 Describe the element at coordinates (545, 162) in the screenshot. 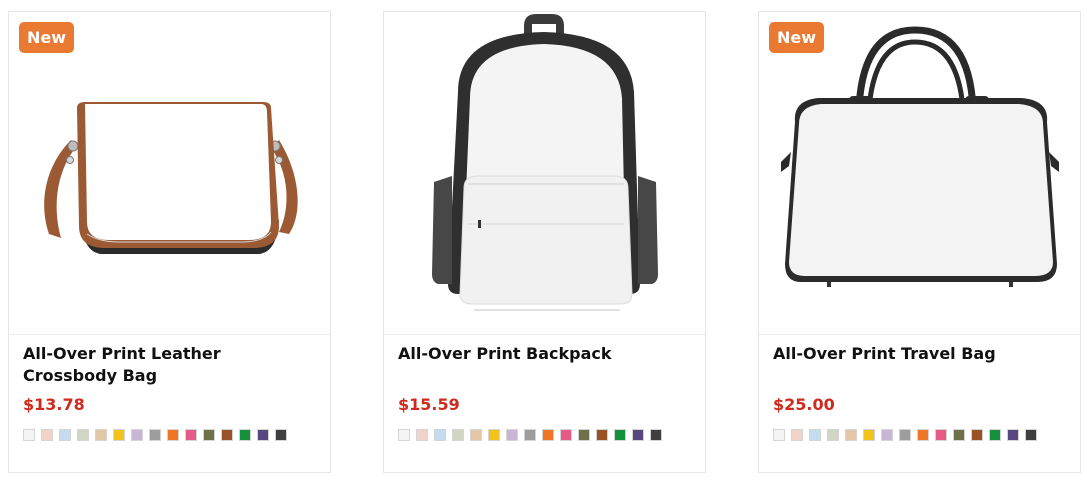

I see `backpack-icon` at that location.